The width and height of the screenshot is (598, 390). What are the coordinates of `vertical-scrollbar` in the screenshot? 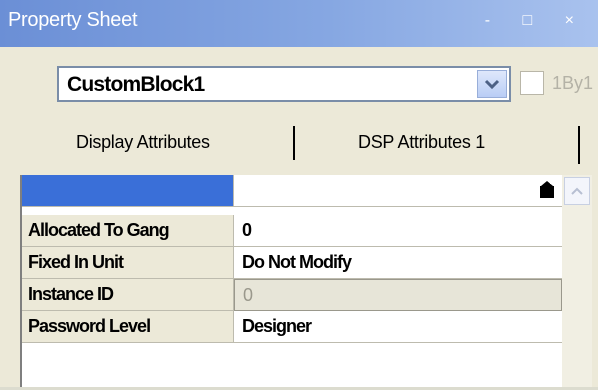 It's located at (577, 282).